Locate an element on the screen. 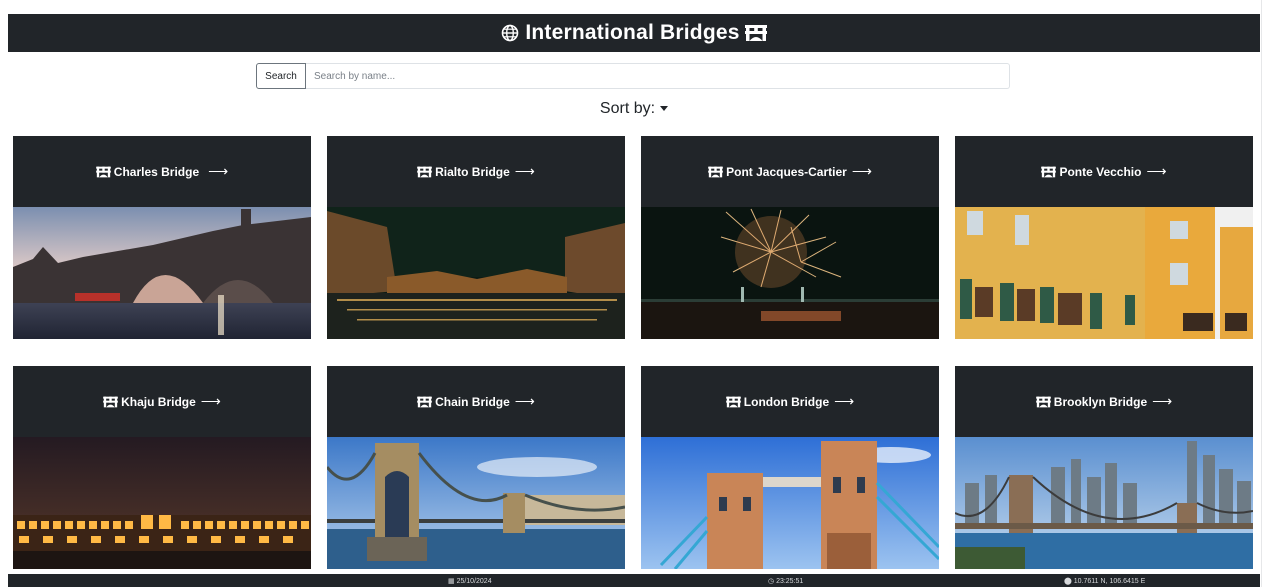  card-header: Rialto Bridge ⟶ is located at coordinates (476, 171).